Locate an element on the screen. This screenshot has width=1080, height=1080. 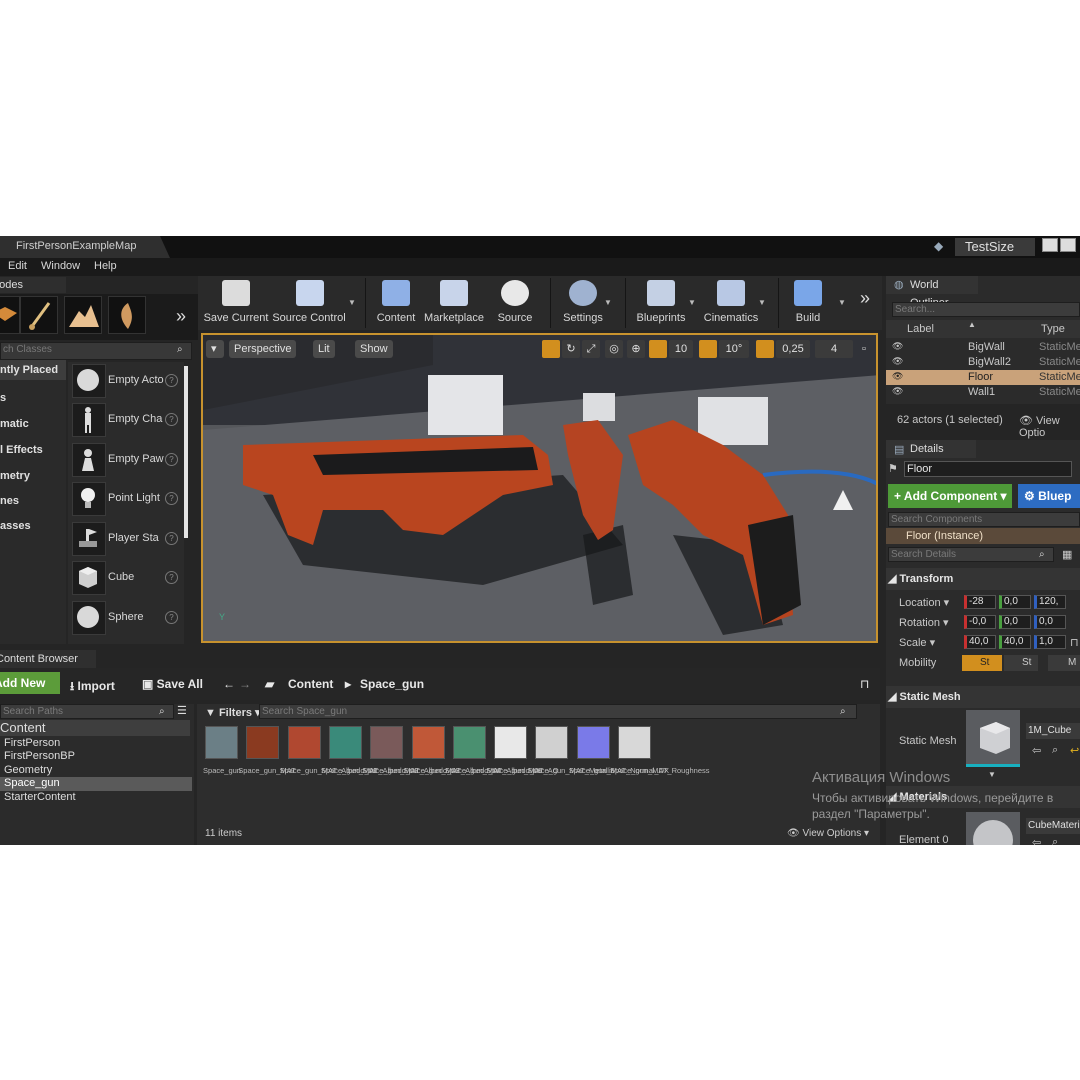
world-local-icon: ◎ is located at coordinates (614, 349).